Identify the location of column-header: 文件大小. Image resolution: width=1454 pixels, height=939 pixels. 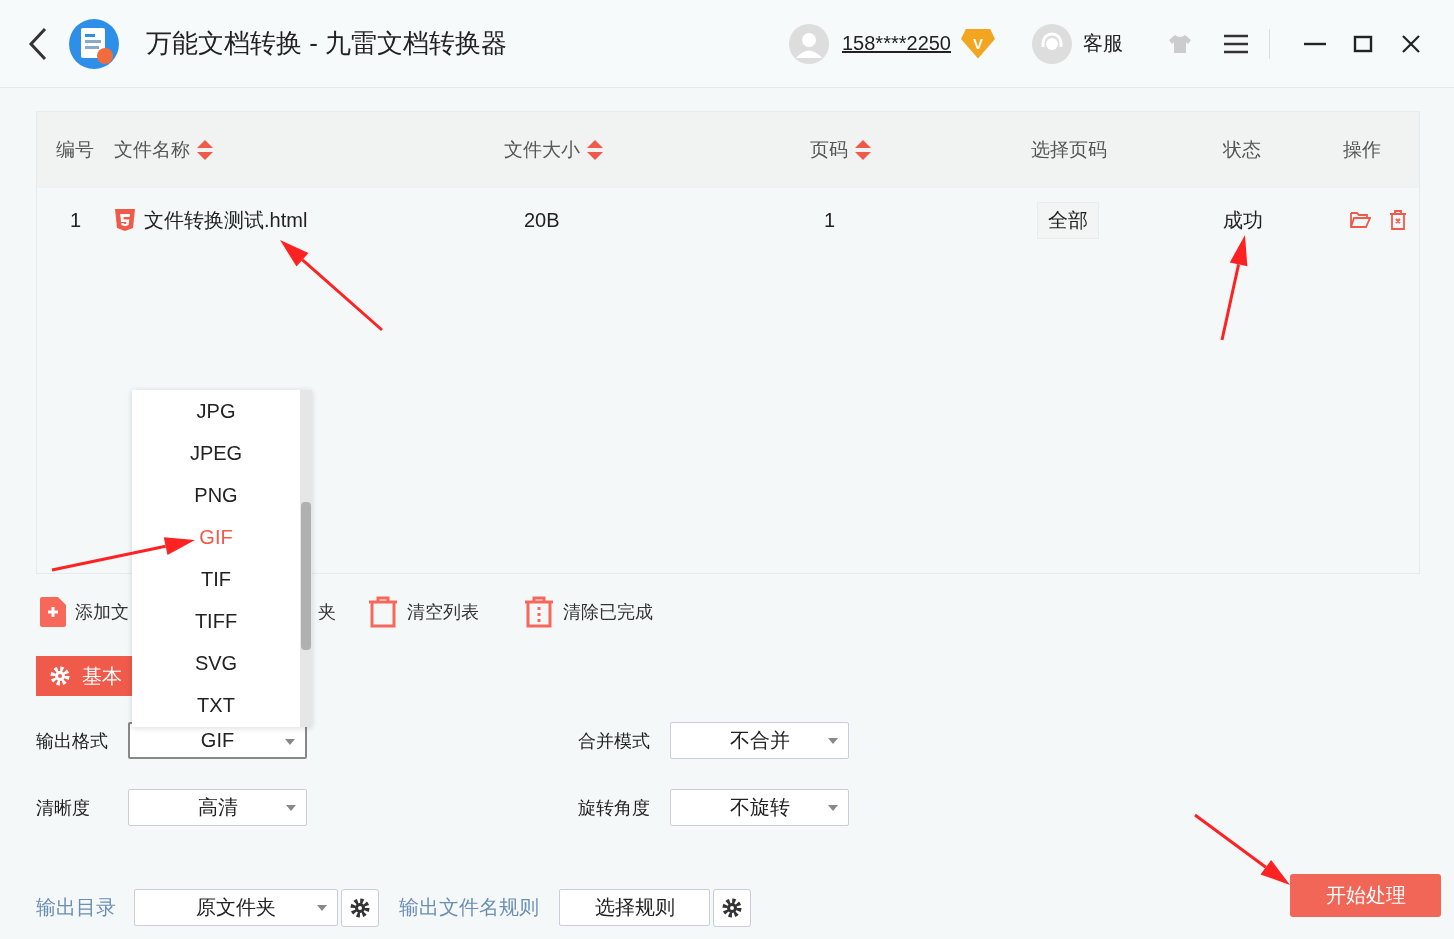
(554, 150).